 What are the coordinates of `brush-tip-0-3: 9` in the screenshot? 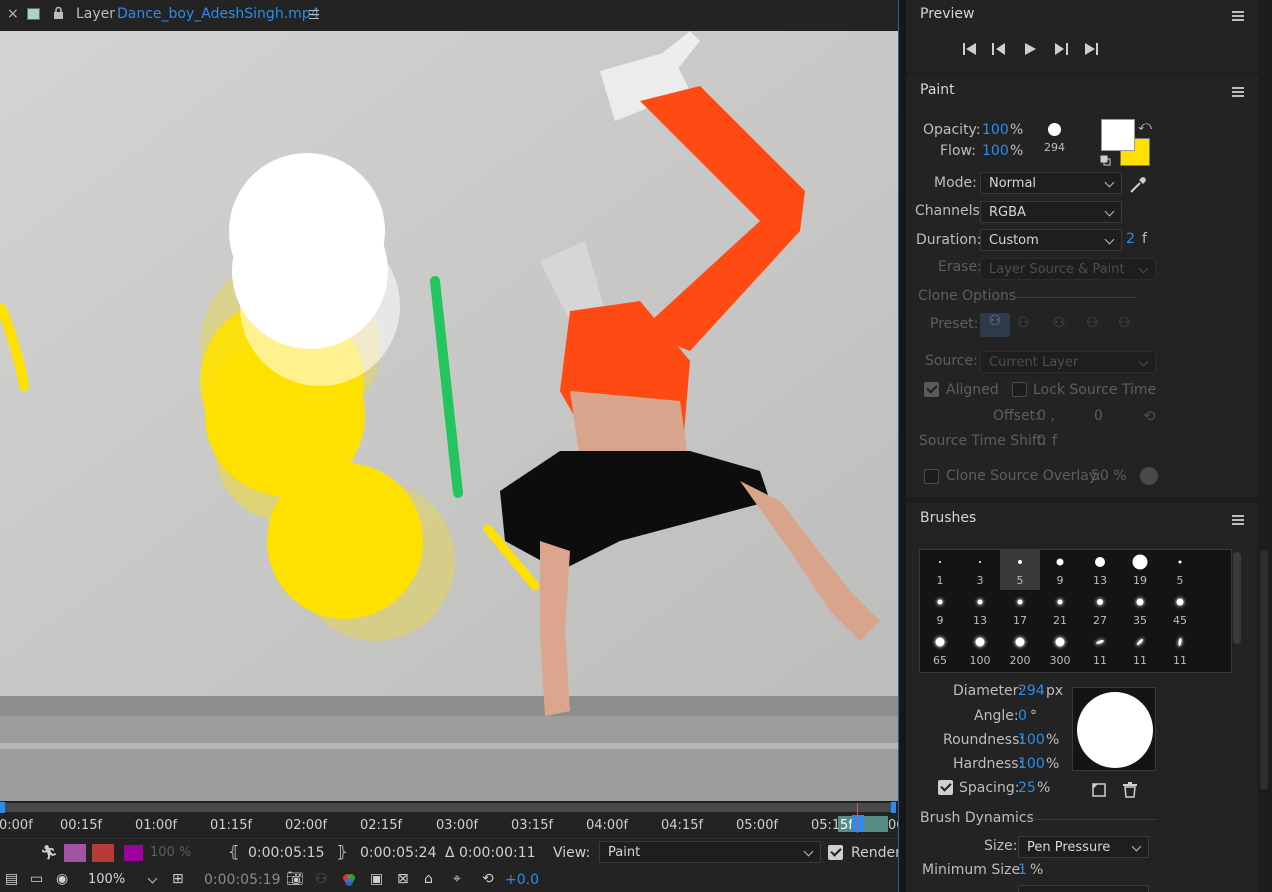 It's located at (1060, 570).